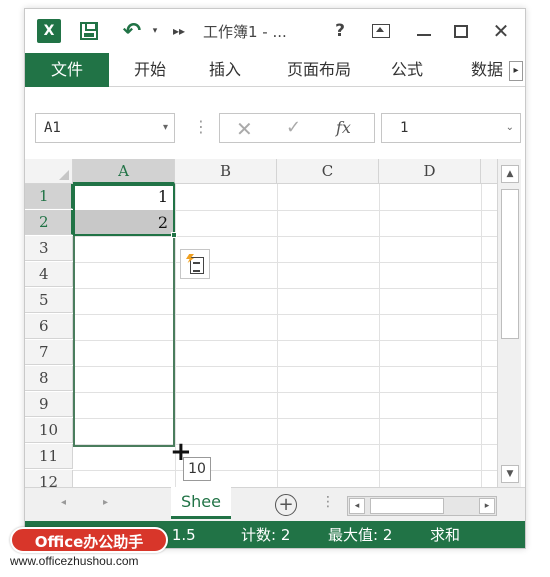 The width and height of the screenshot is (550, 577). What do you see at coordinates (49, 248) in the screenshot?
I see `row-header: 3` at bounding box center [49, 248].